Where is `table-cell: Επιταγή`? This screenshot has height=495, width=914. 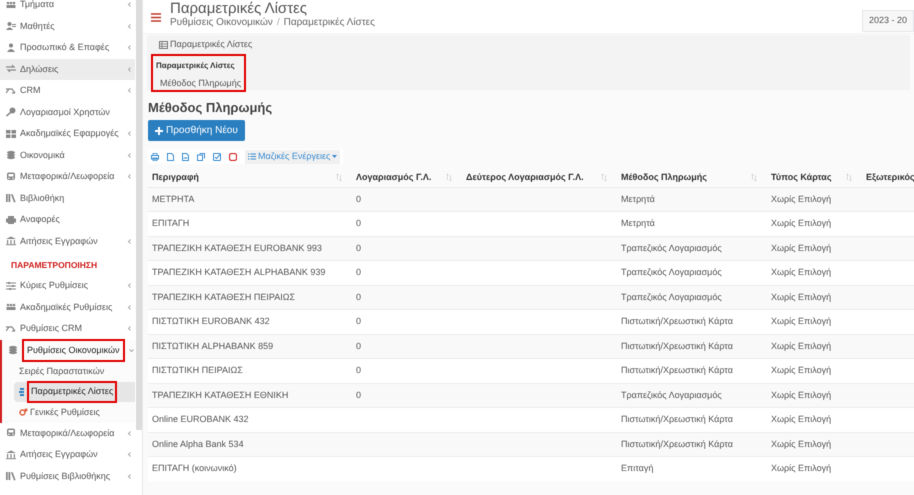 table-cell: Επιταγή is located at coordinates (637, 468).